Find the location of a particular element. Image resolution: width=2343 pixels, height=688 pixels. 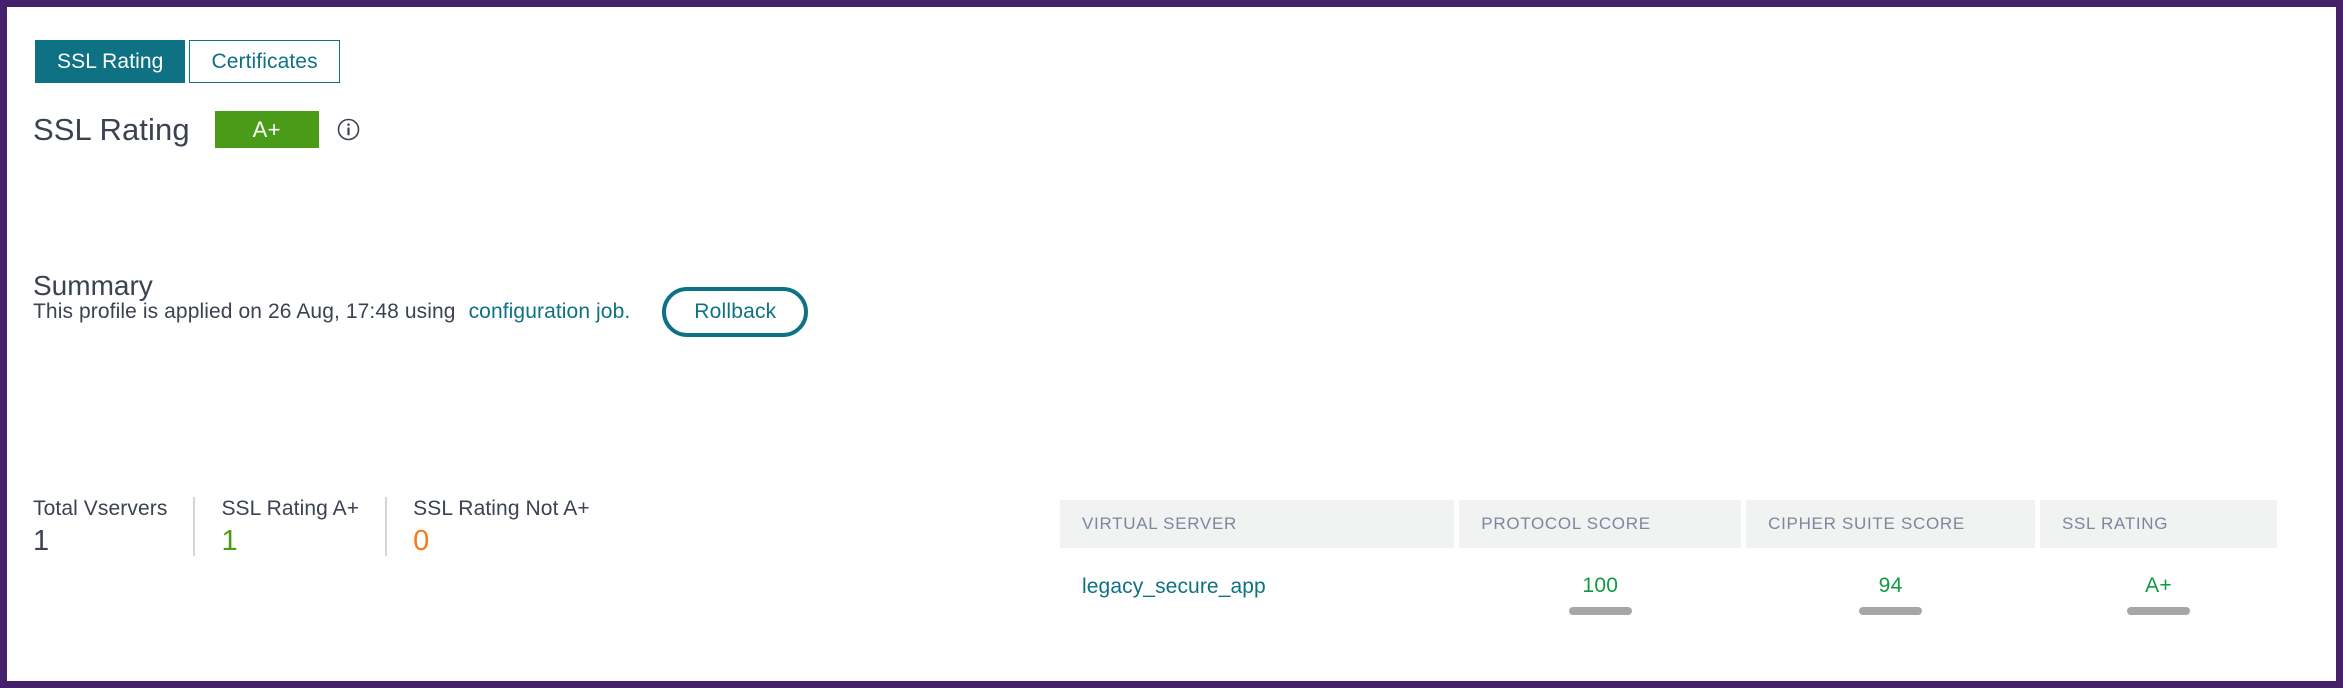

cell-virtual-server: legacy_secure_app is located at coordinates (1257, 590).